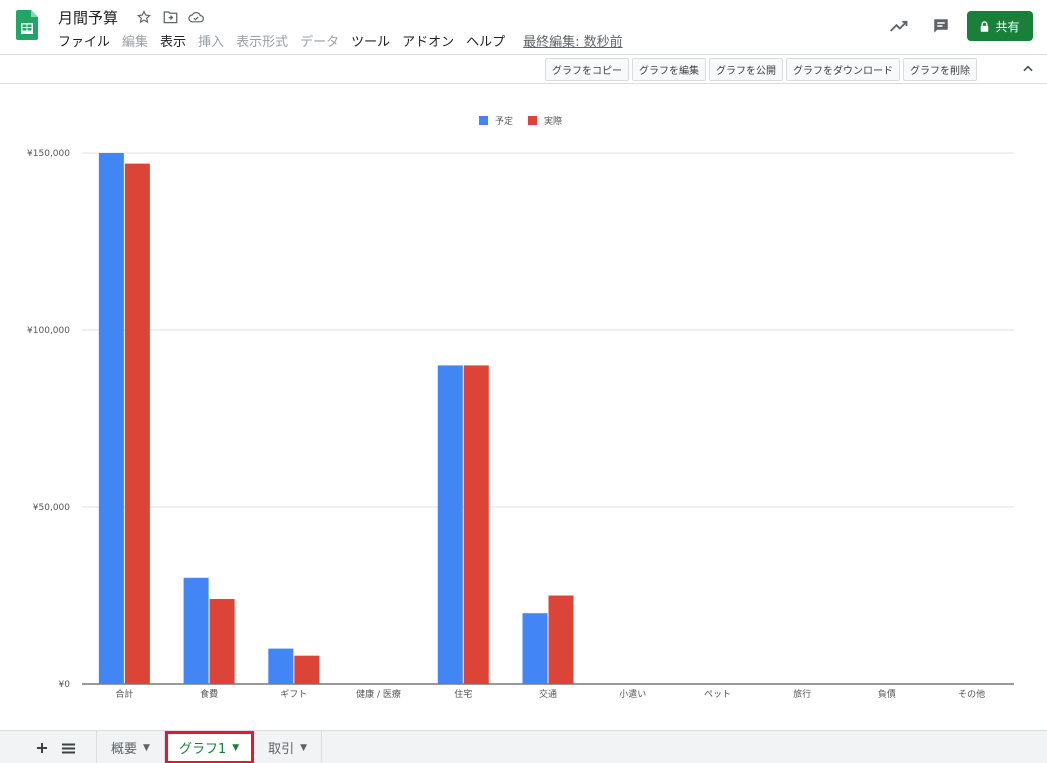 This screenshot has width=1047, height=763. What do you see at coordinates (887, 694) in the screenshot?
I see `x-tick-label: 負債` at bounding box center [887, 694].